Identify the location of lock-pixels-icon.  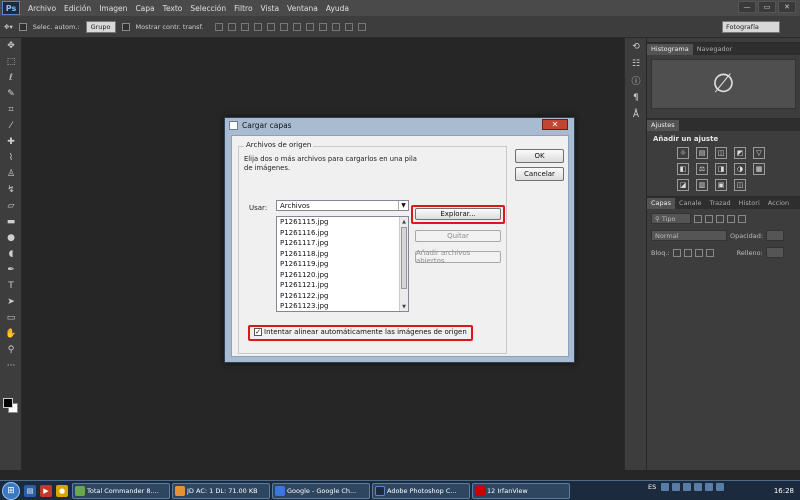
(687, 252).